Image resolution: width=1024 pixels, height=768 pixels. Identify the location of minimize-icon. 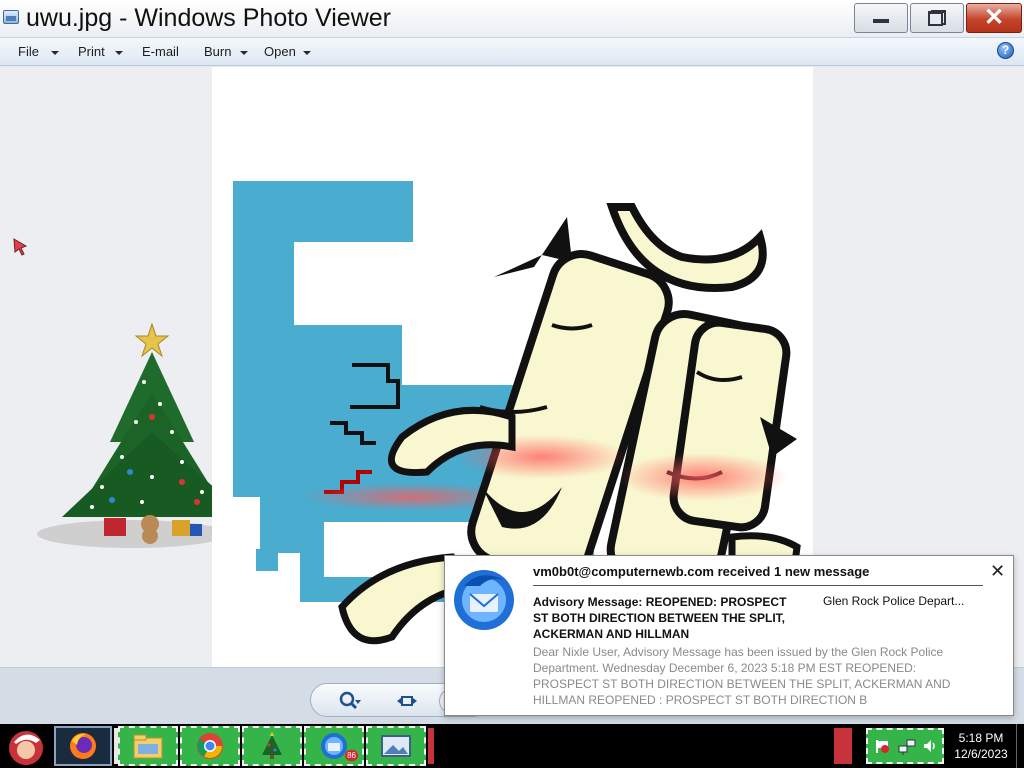
(881, 21).